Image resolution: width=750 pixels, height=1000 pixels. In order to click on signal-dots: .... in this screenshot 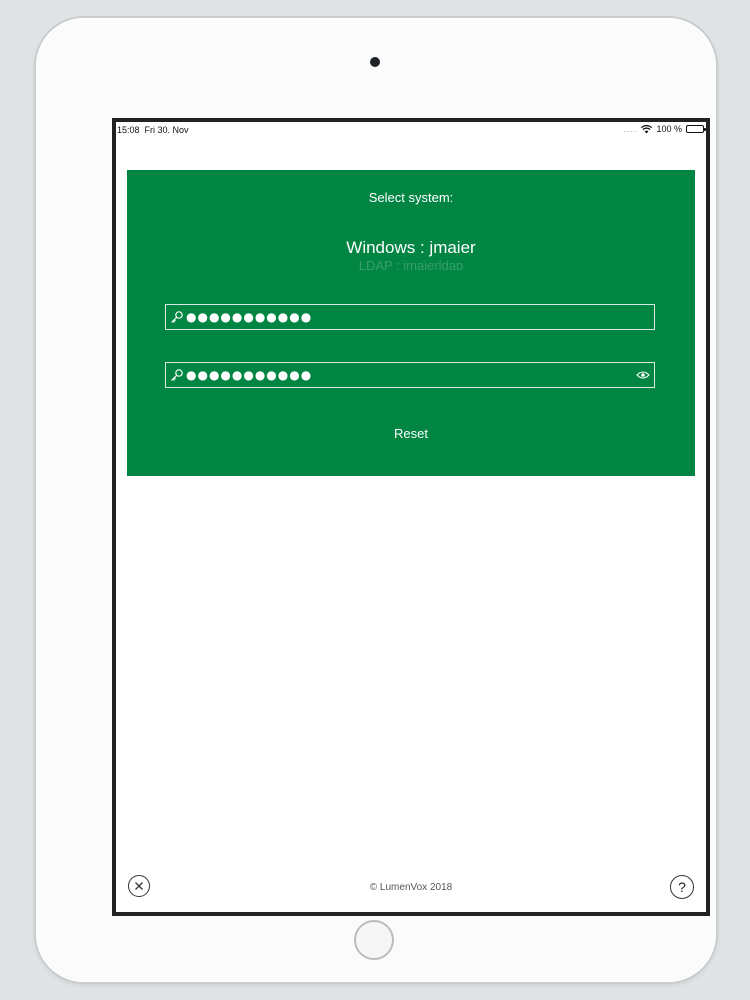, I will do `click(630, 129)`.